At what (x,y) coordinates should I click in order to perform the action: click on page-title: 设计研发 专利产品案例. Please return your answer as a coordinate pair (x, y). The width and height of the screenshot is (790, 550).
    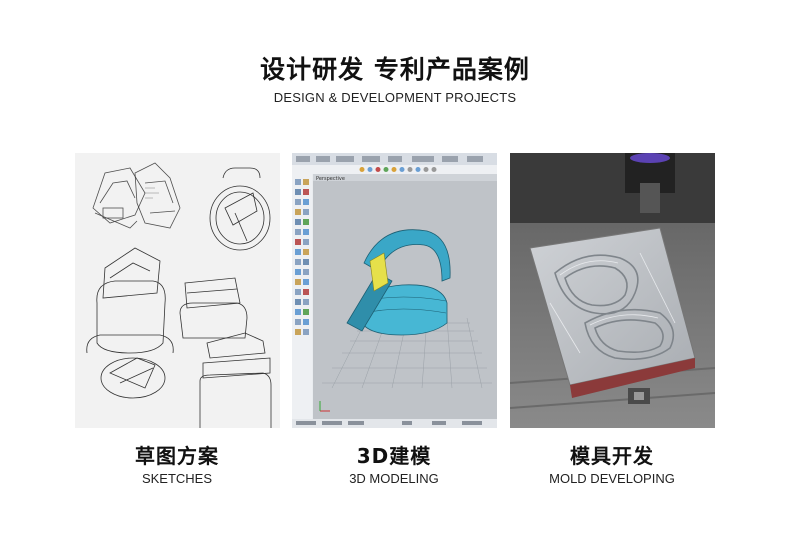
    Looking at the image, I should click on (395, 69).